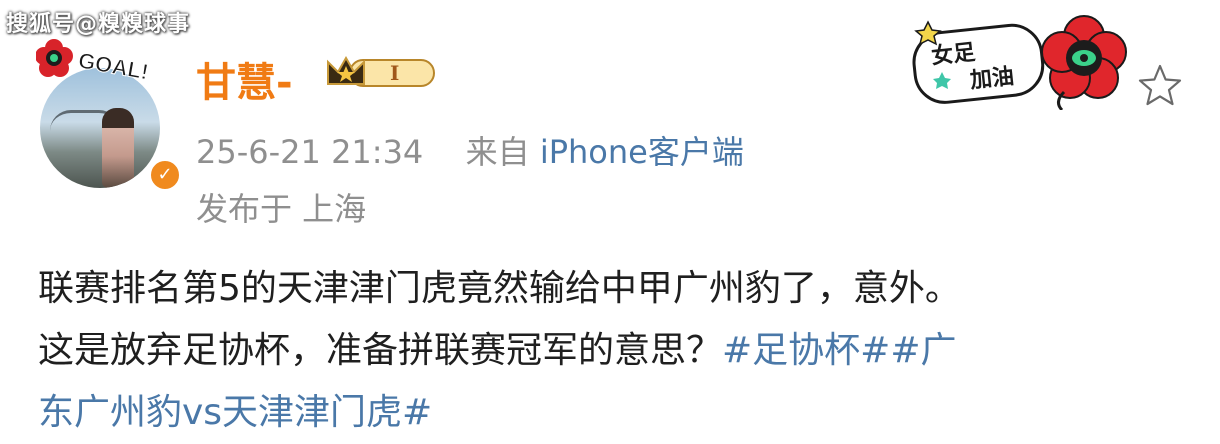  I want to click on source-prefix: 来自, so click(497, 152).